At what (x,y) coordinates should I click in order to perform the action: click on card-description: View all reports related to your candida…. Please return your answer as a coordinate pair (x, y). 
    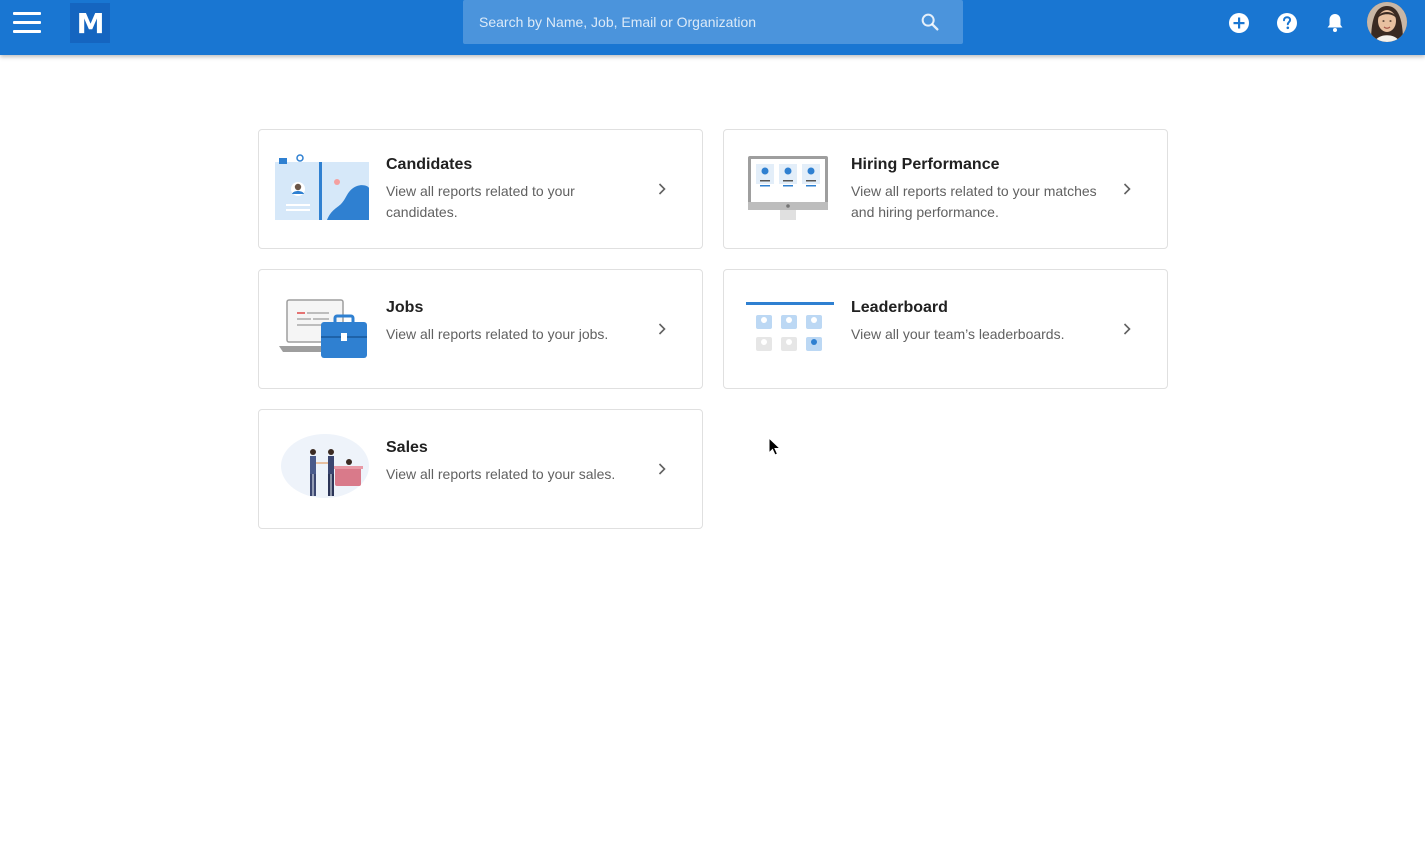
    Looking at the image, I should click on (480, 201).